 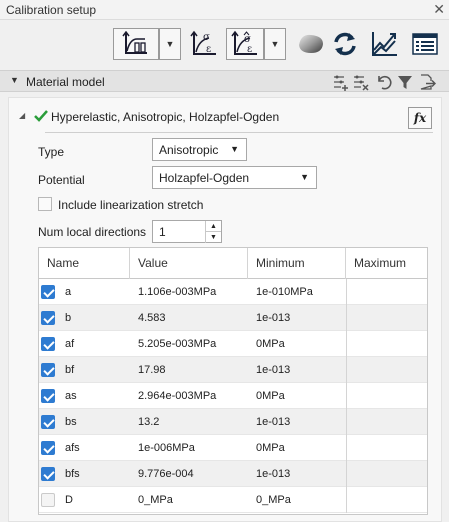 I want to click on table-row: as 2.964e-003MPa 0MPa, so click(x=233, y=396).